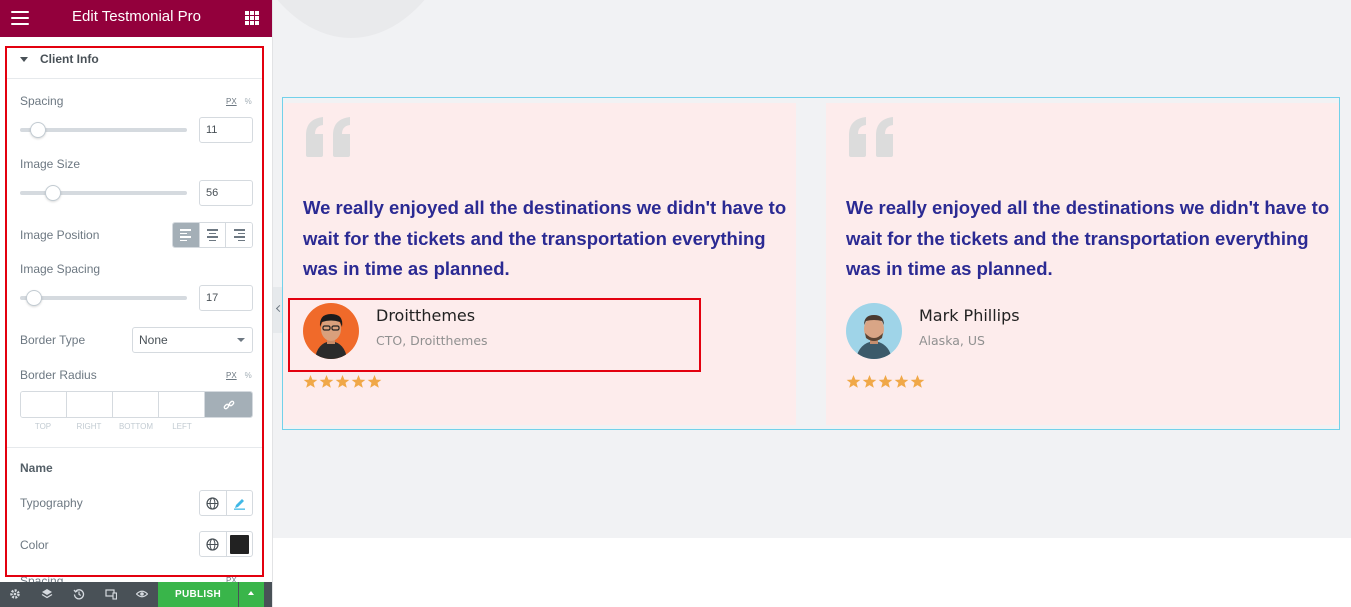 This screenshot has width=1351, height=607. Describe the element at coordinates (60, 235) in the screenshot. I see `image-position-label: Image Position` at that location.